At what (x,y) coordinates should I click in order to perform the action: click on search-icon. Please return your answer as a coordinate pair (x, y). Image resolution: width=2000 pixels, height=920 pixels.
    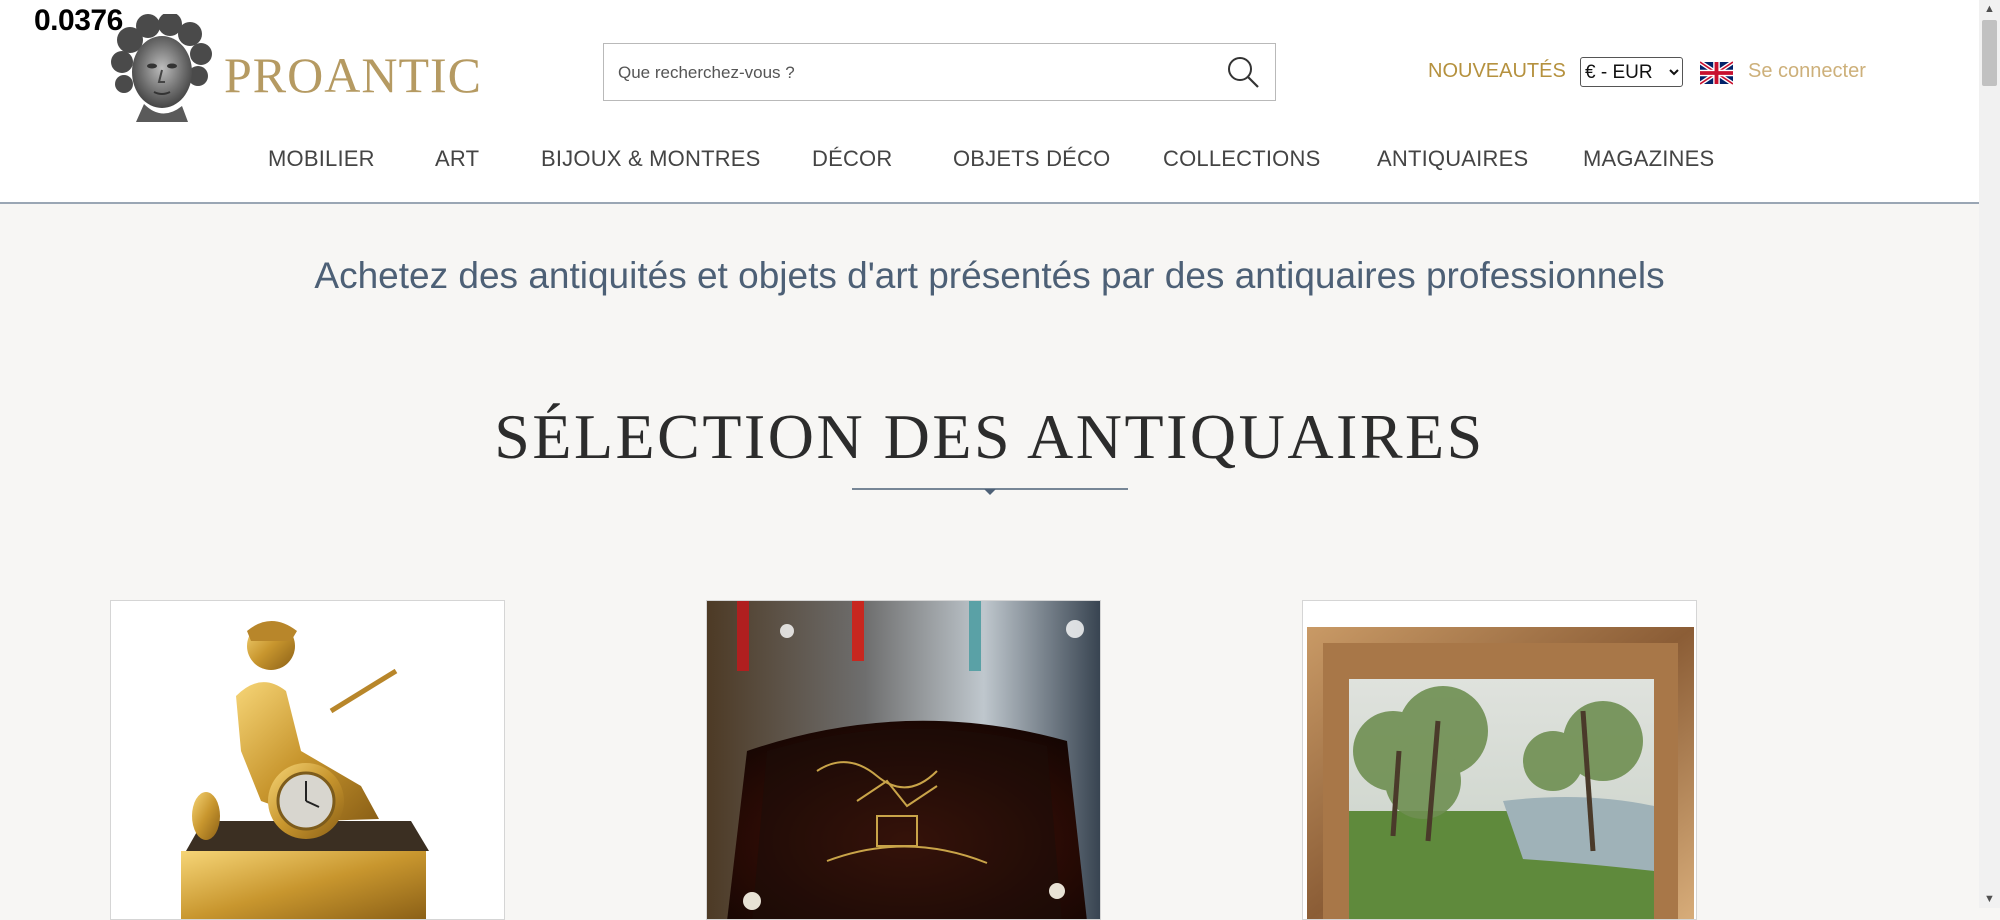
    Looking at the image, I should click on (1243, 72).